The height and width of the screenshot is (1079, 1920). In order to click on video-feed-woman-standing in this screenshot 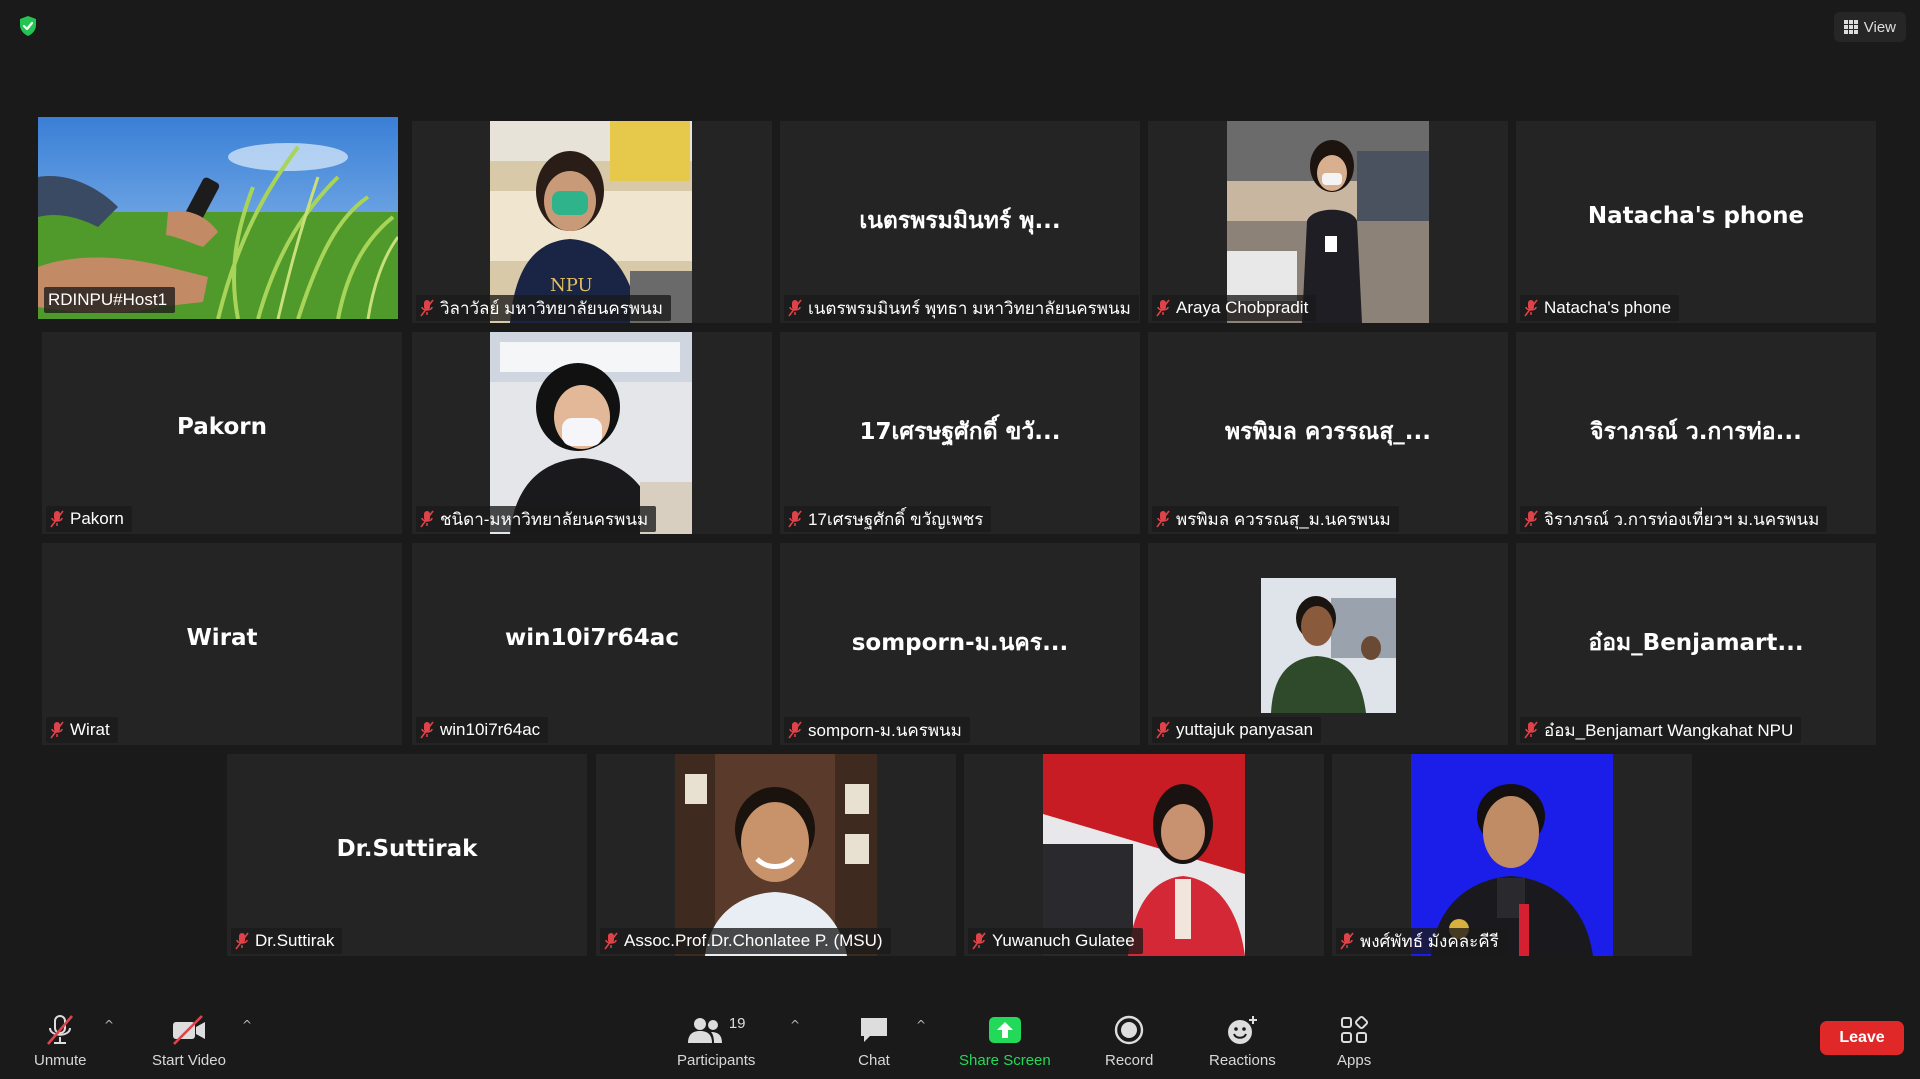, I will do `click(1328, 222)`.